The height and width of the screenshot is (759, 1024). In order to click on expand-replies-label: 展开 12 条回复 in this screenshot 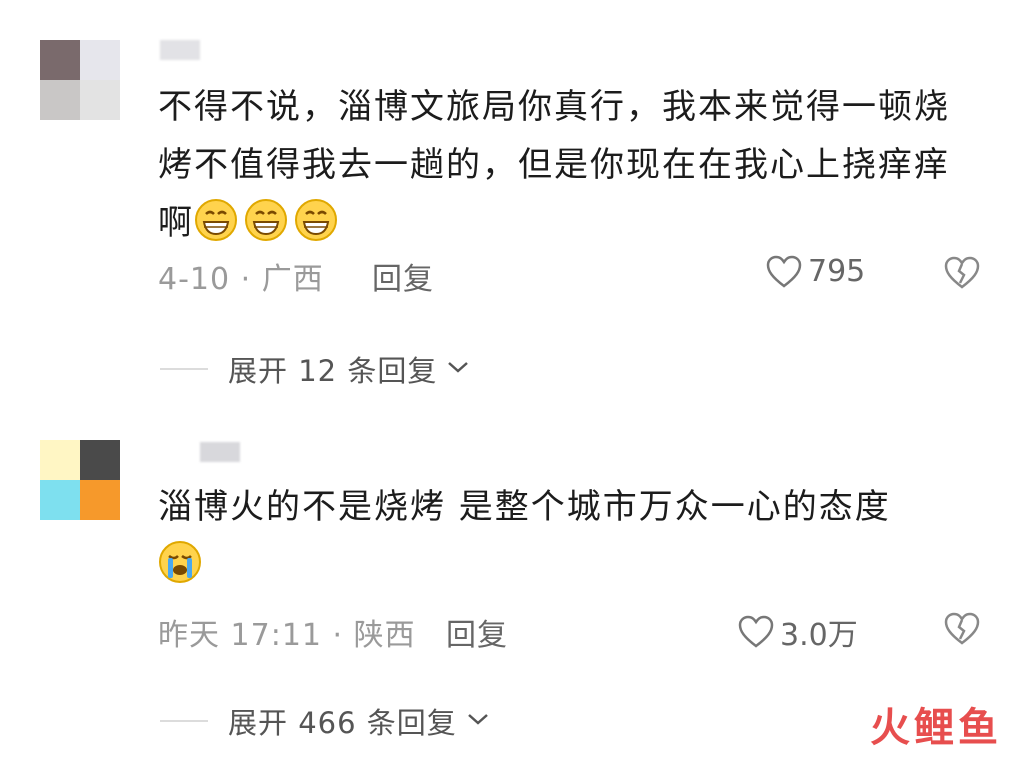, I will do `click(333, 371)`.